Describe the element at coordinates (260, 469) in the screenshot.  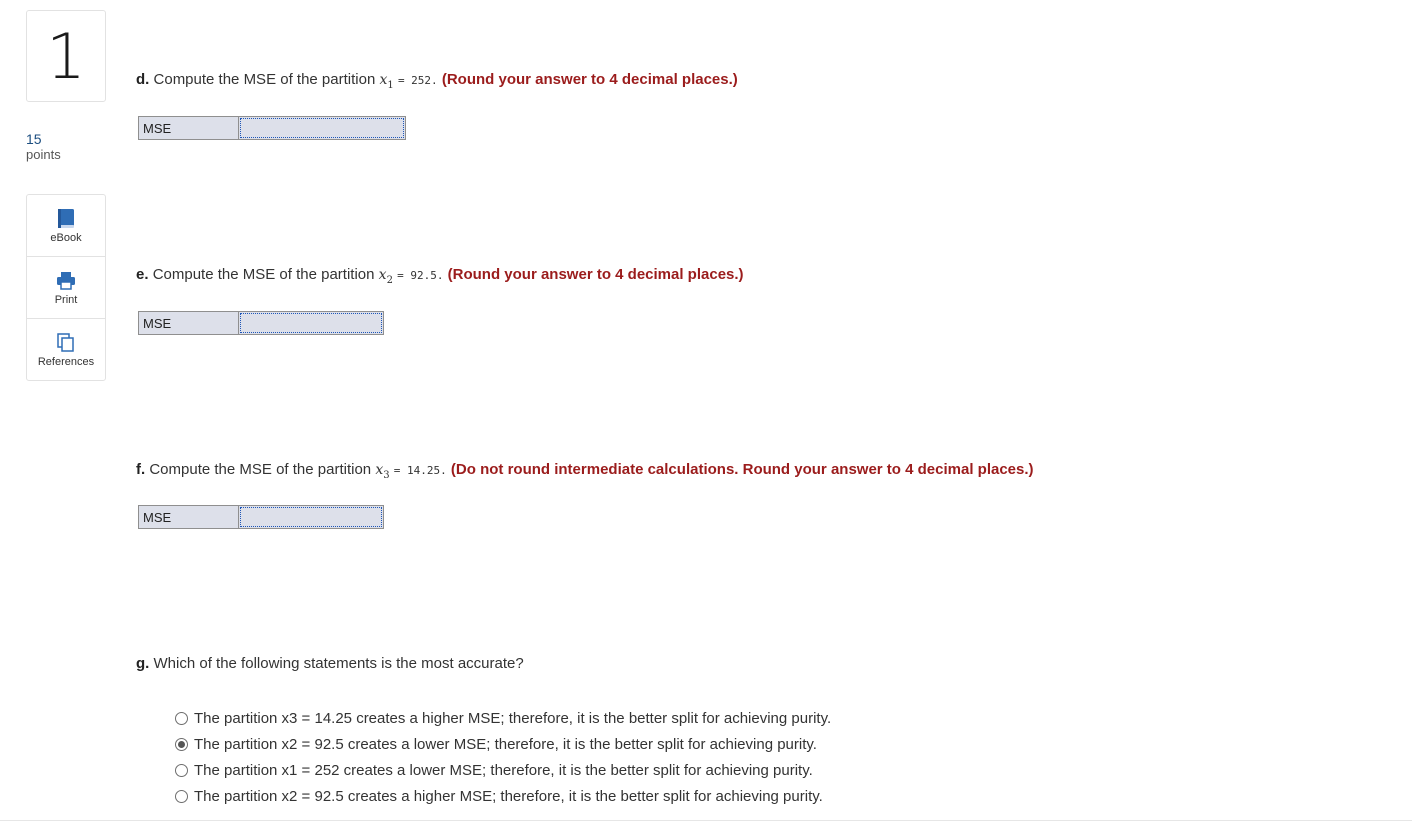
I see `part-f-text: Compute the MSE of the partition` at that location.